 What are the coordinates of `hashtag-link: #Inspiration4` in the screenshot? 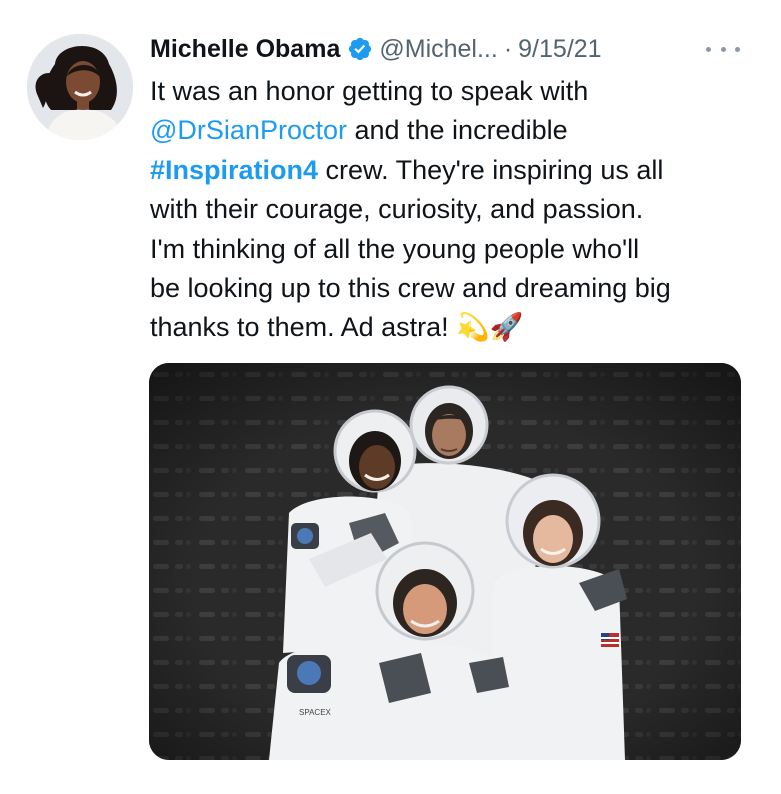 It's located at (234, 170).